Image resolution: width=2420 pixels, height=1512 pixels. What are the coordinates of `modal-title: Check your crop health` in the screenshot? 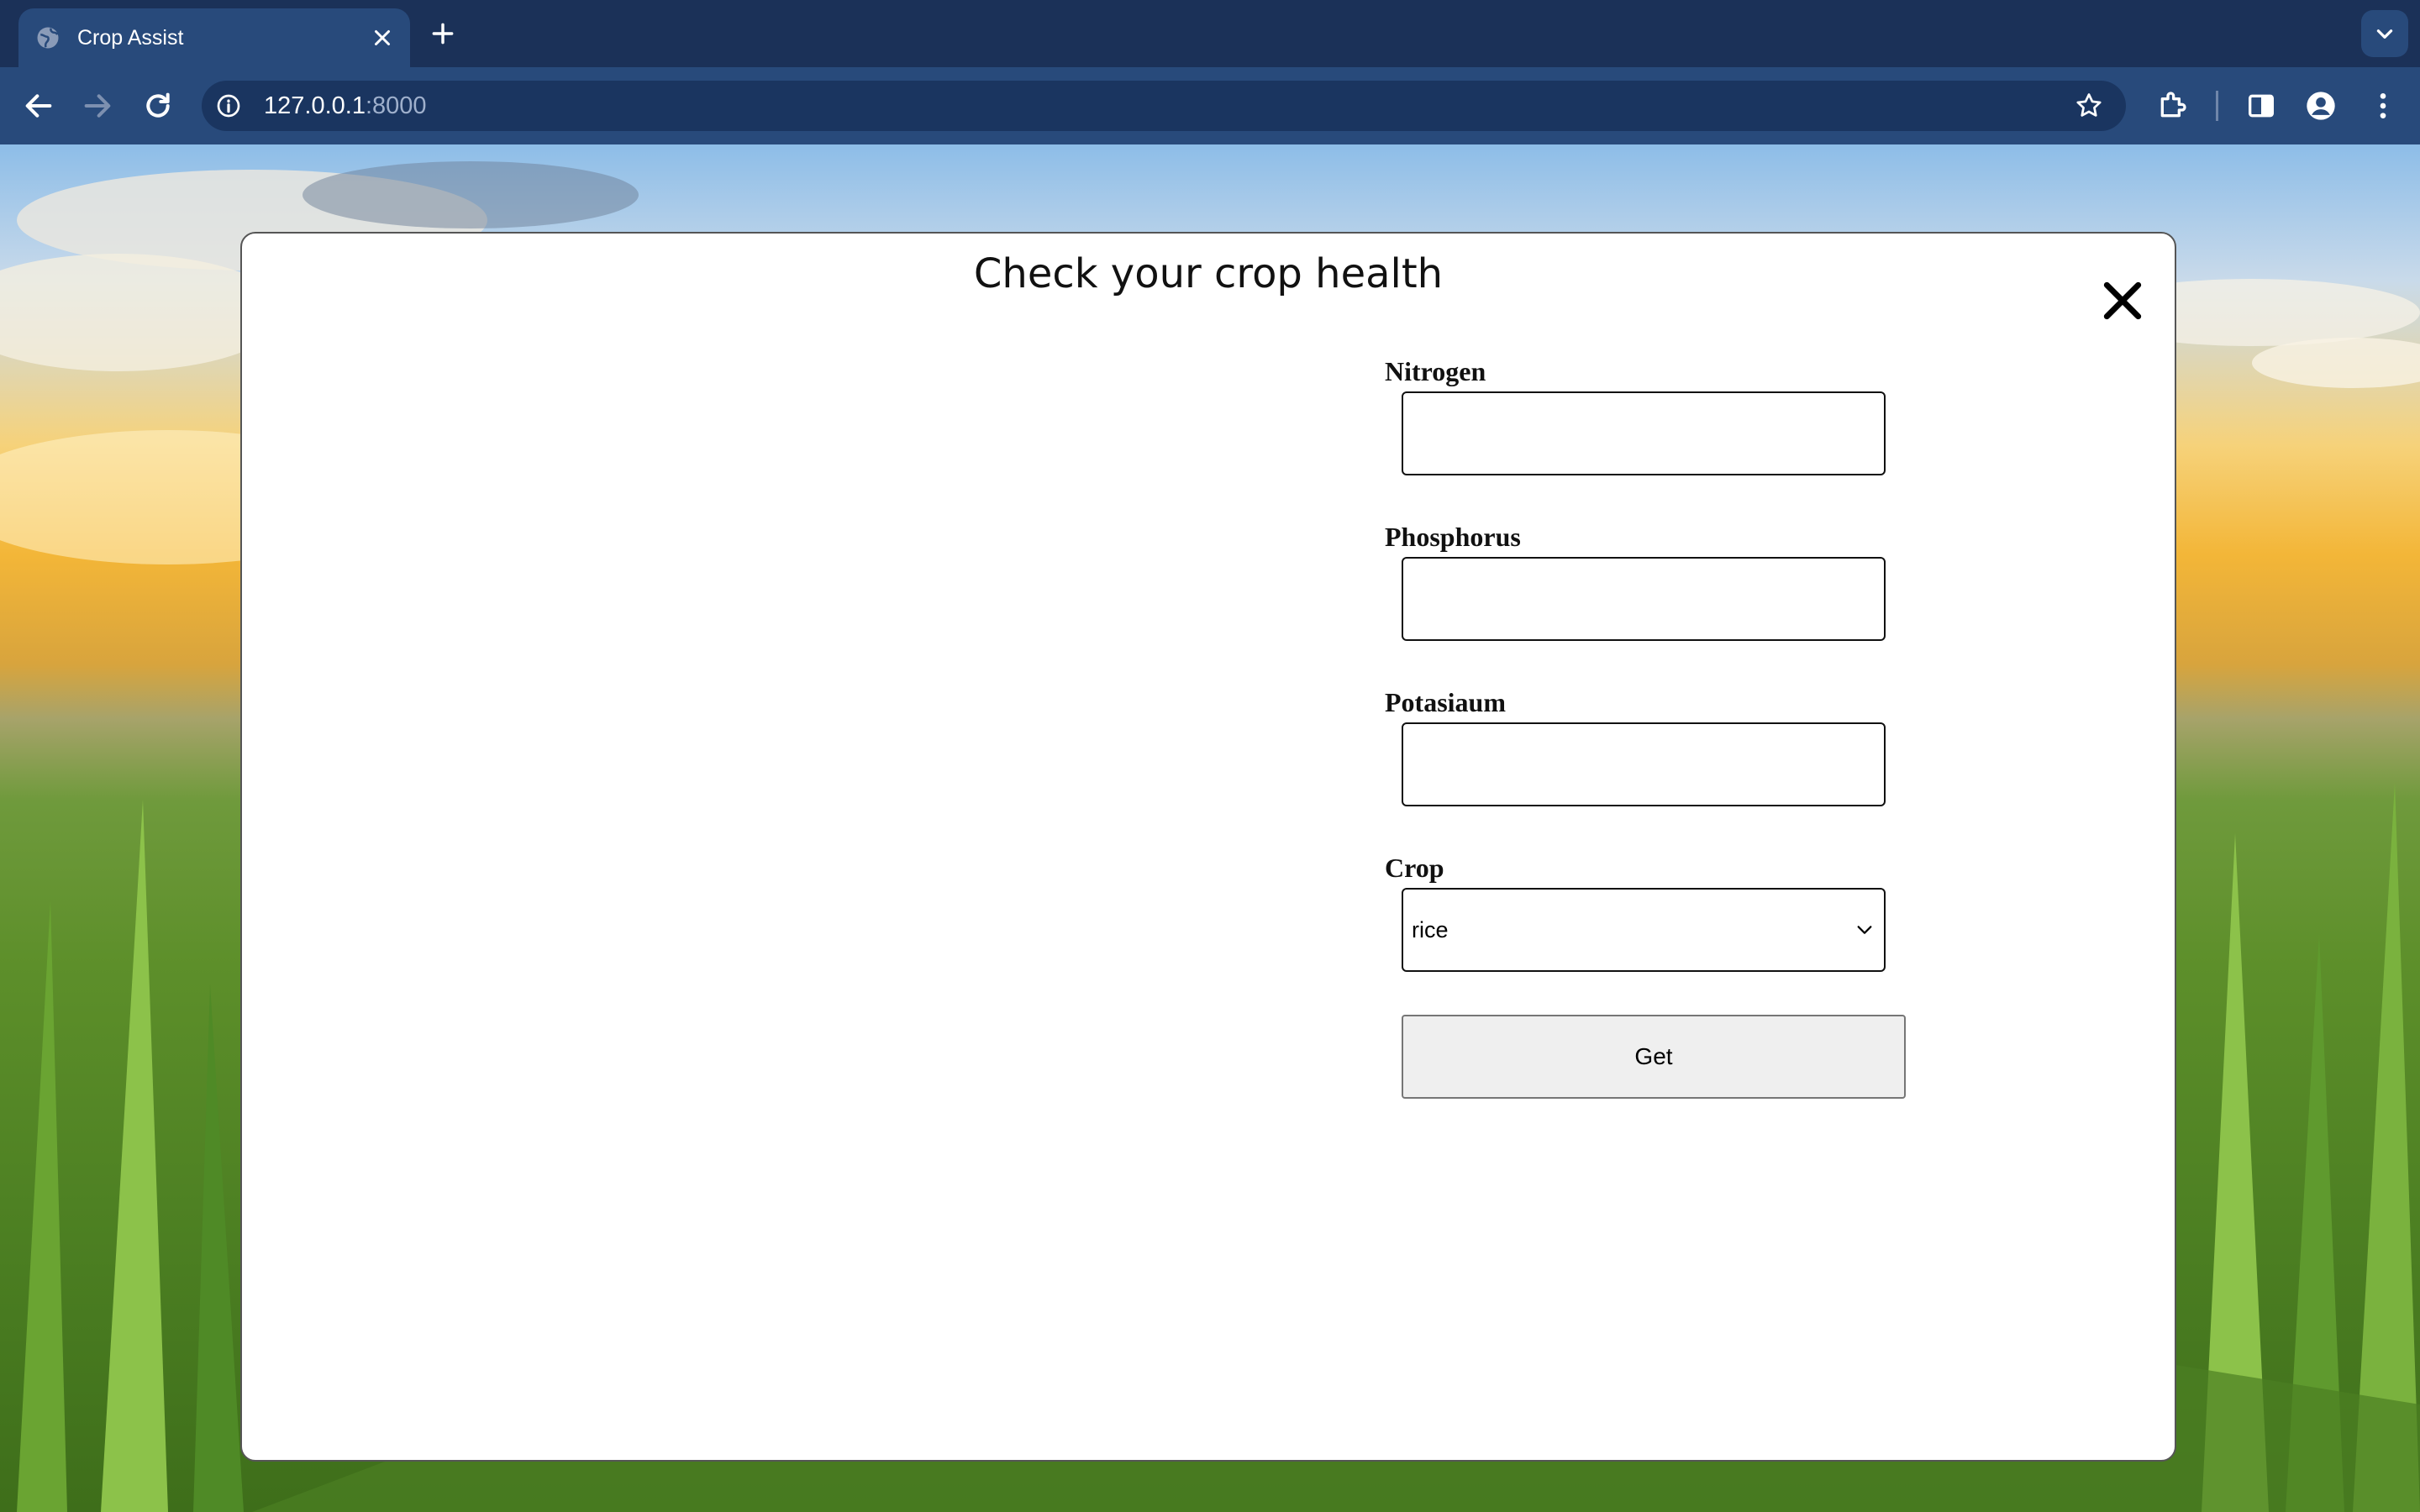 It's located at (1208, 273).